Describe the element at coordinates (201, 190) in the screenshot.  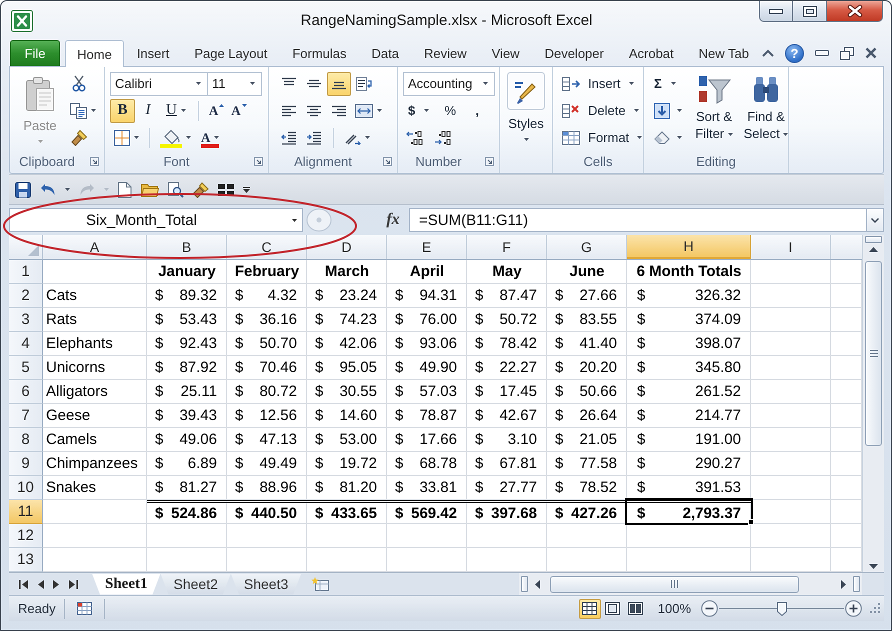
I see `paintbrush-icon` at that location.